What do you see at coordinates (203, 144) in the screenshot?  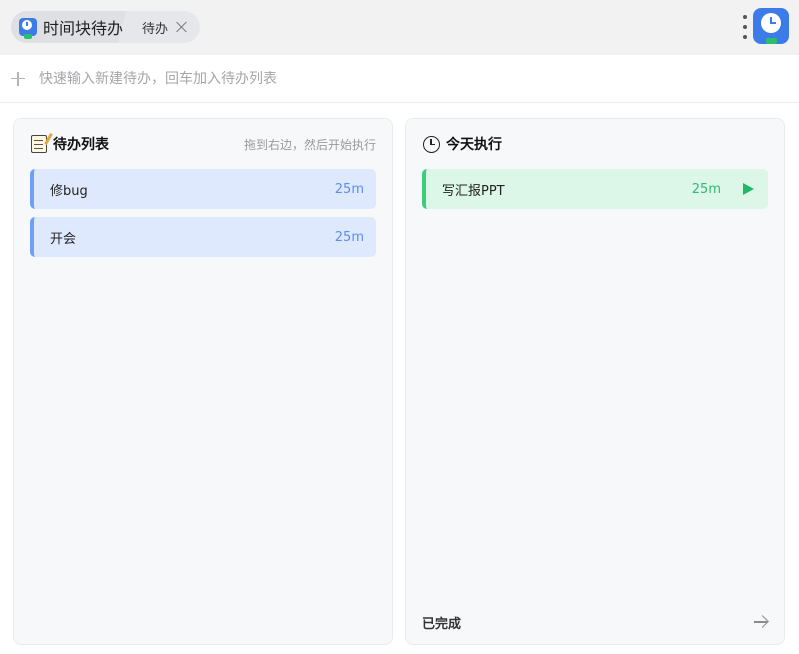 I see `todo-panel-header: 待办列表 拖到右边，然后开始执行` at bounding box center [203, 144].